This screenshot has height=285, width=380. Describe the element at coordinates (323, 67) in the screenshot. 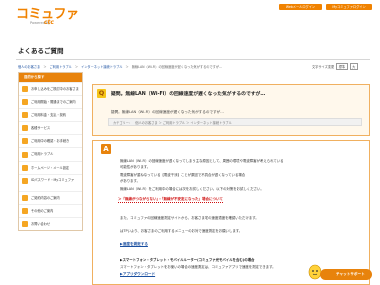

I see `text-size-label: 文字サイズ変更` at that location.